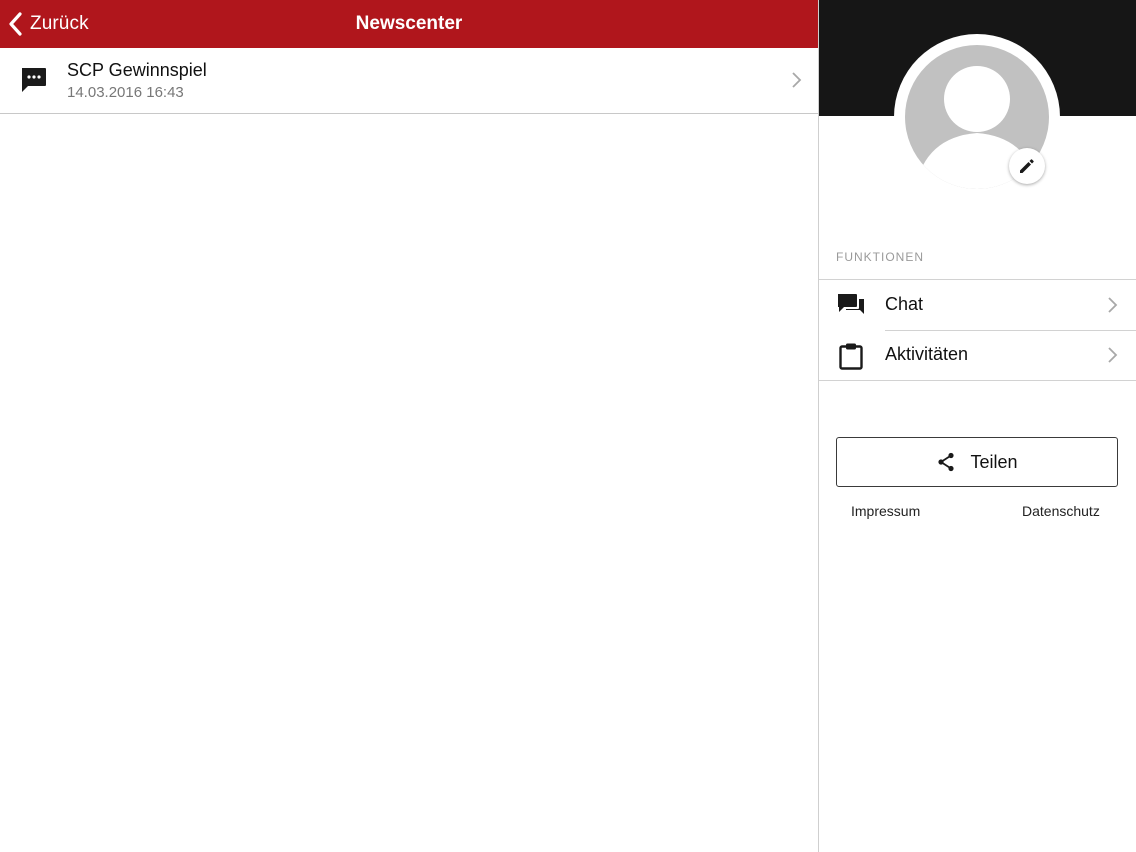  Describe the element at coordinates (15, 24) in the screenshot. I see `chevron-left-icon` at that location.